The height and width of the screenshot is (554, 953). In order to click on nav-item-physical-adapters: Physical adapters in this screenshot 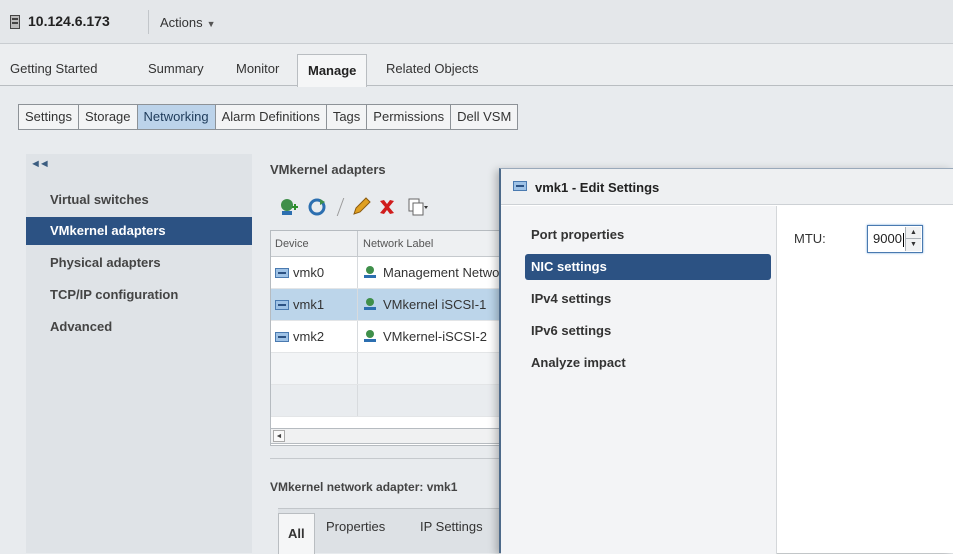, I will do `click(139, 263)`.